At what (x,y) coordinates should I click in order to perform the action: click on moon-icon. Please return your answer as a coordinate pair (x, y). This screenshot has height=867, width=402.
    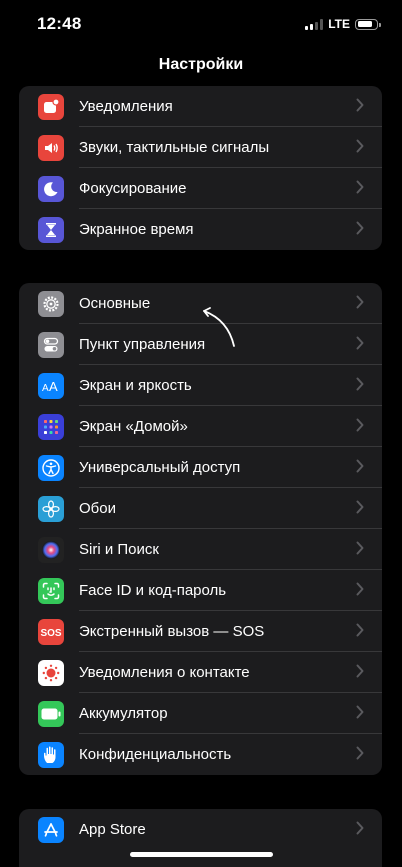
    Looking at the image, I should click on (51, 189).